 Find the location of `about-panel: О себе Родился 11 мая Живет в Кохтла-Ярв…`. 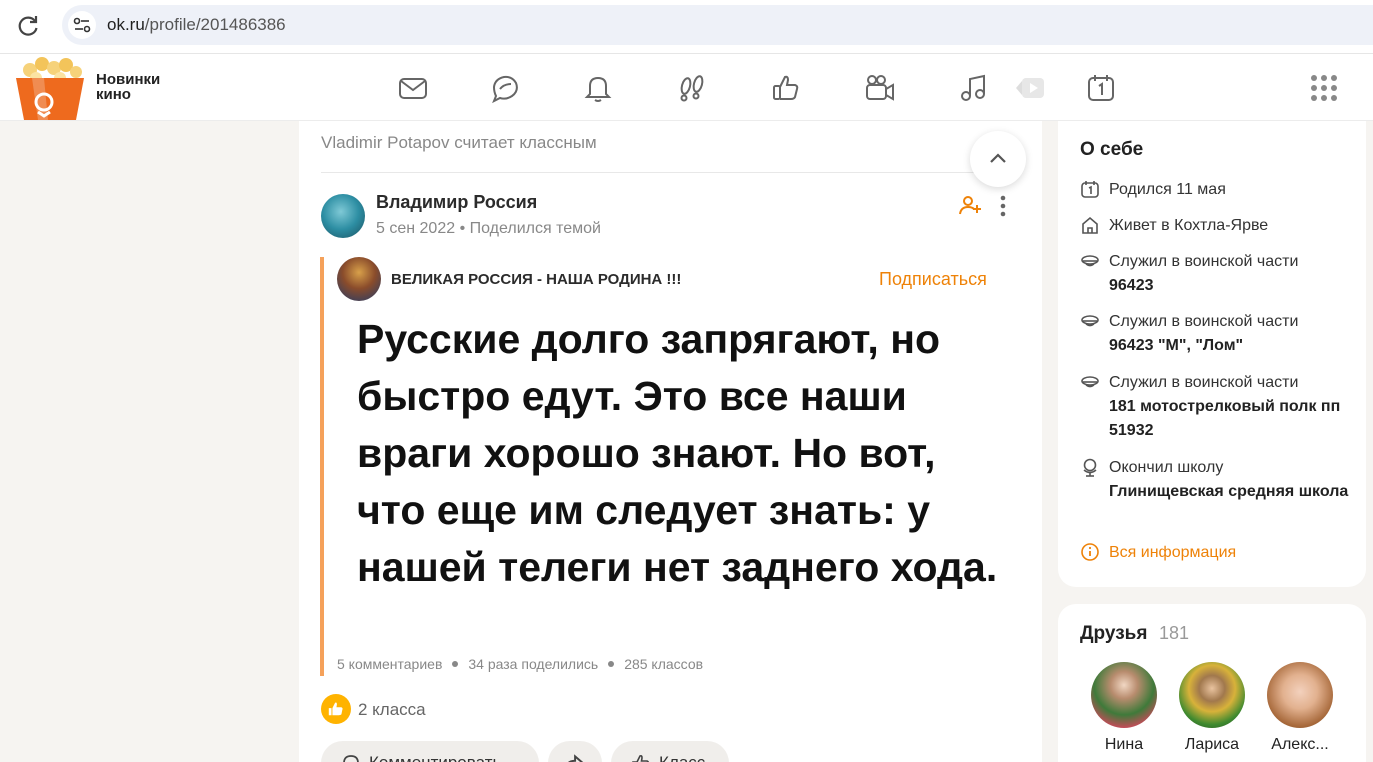

about-panel: О себе Родился 11 мая Живет в Кохтла-Ярв… is located at coordinates (1212, 354).